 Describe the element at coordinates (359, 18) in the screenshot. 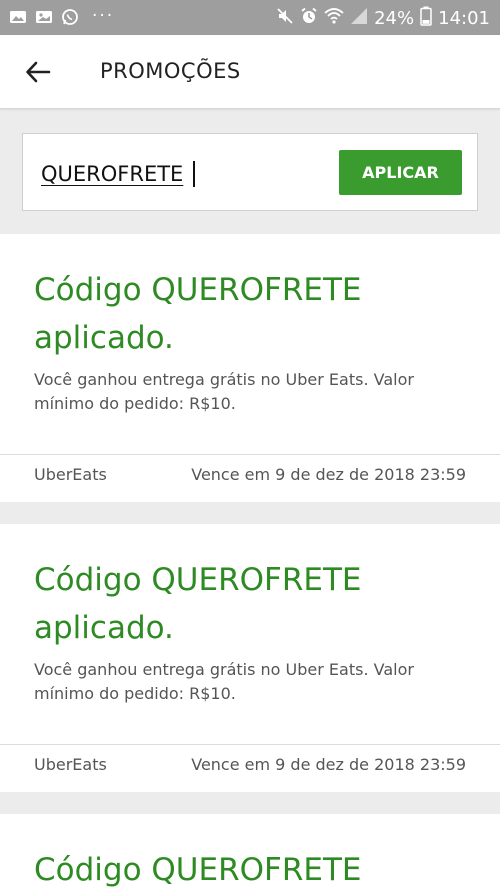

I see `signal-icon` at that location.